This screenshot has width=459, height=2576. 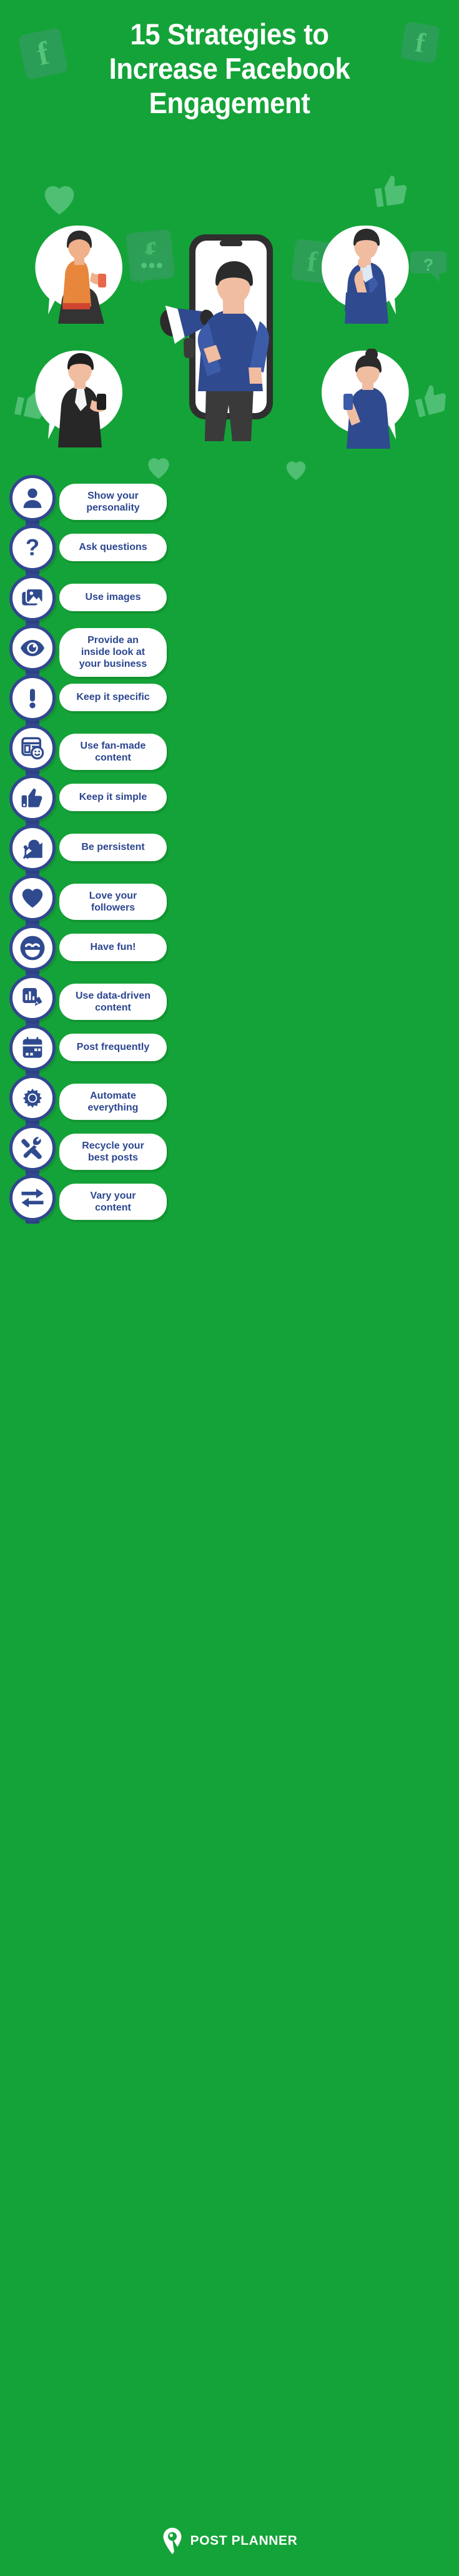 What do you see at coordinates (113, 752) in the screenshot?
I see `strategy-label: Use fan-made content` at bounding box center [113, 752].